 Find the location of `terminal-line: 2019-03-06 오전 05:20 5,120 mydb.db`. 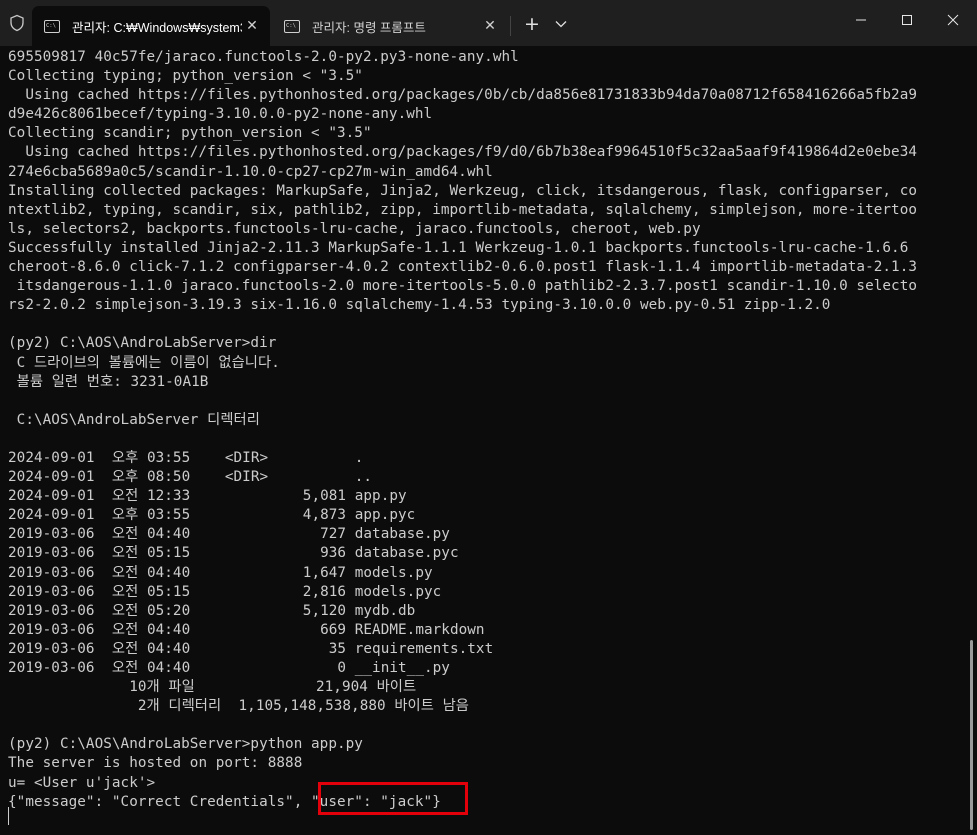

terminal-line: 2019-03-06 오전 05:20 5,120 mydb.db is located at coordinates (212, 610).